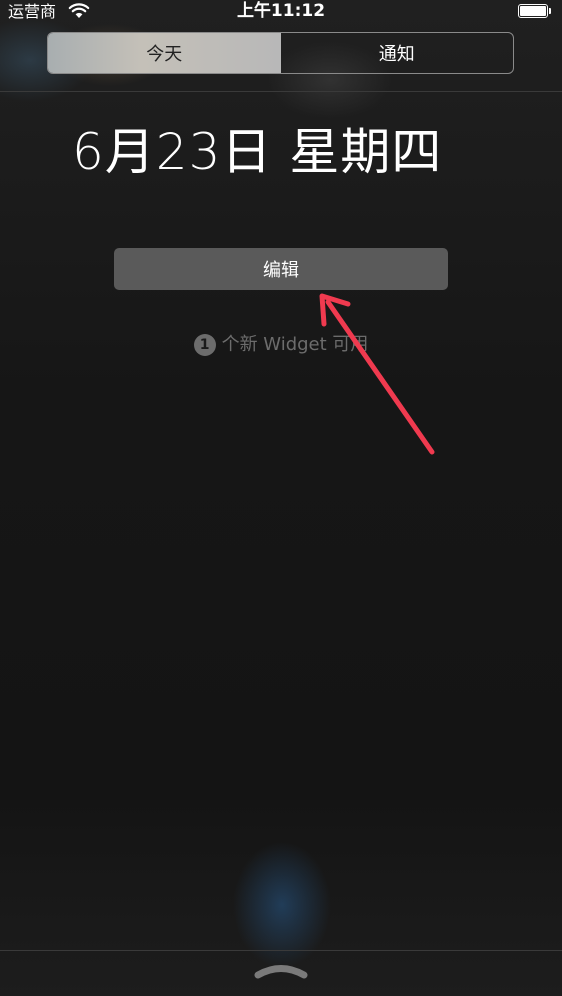 The height and width of the screenshot is (996, 562). Describe the element at coordinates (204, 345) in the screenshot. I see `new-widget-count-badge: 1` at that location.